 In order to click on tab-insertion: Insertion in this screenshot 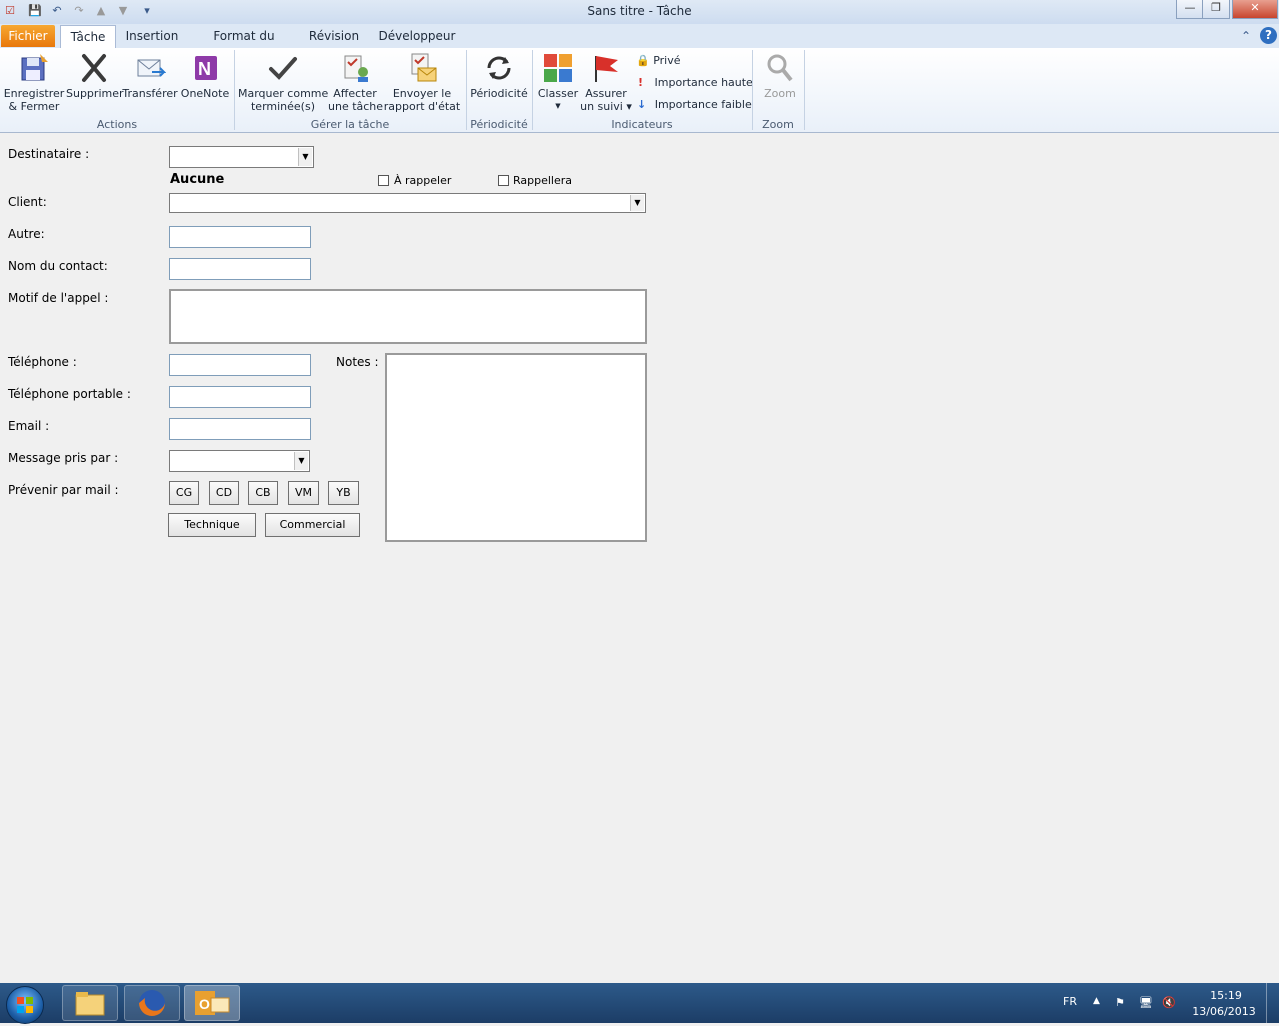, I will do `click(152, 36)`.